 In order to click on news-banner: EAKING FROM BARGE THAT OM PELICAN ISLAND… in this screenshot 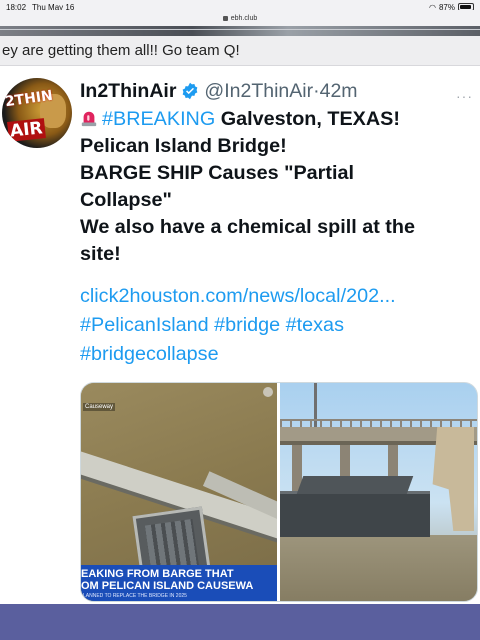, I will do `click(179, 583)`.